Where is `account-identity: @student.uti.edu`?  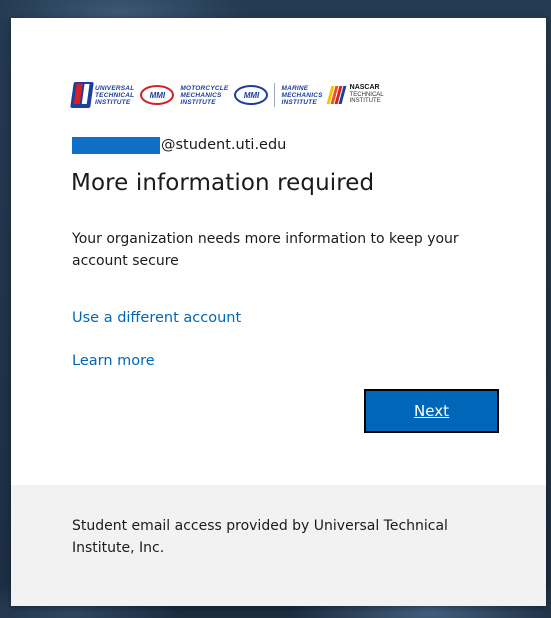
account-identity: @student.uti.edu is located at coordinates (179, 145).